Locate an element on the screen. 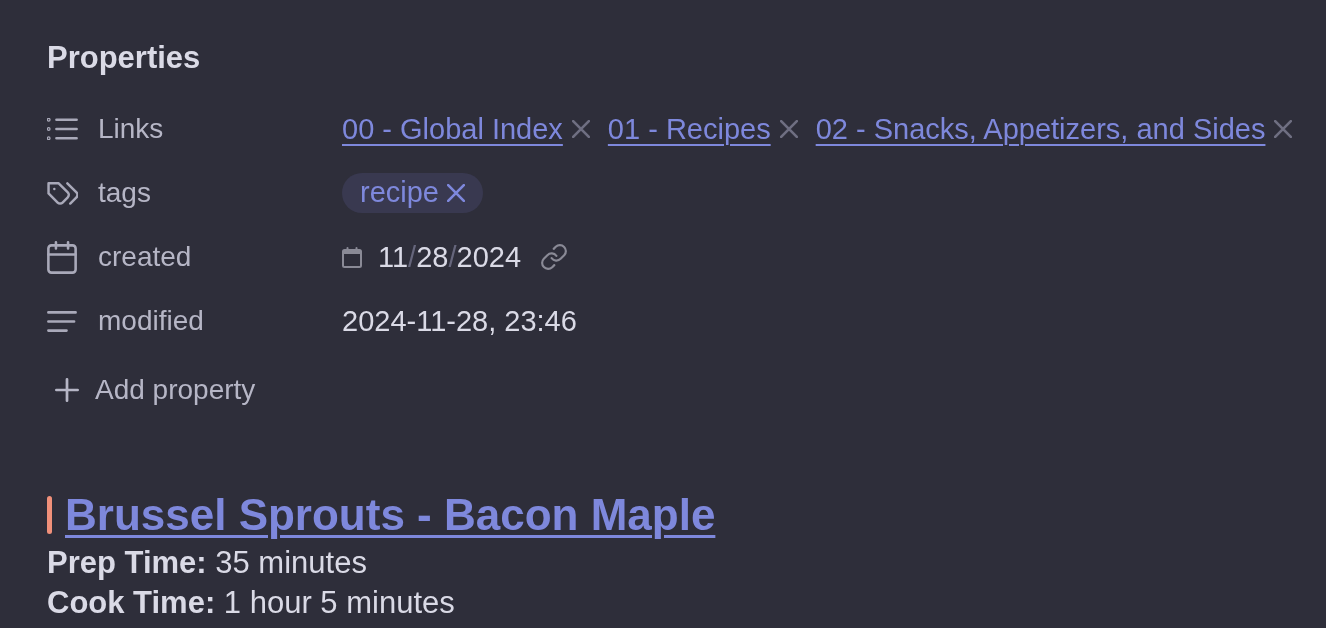 This screenshot has height=628, width=1326. plus-icon is located at coordinates (67, 390).